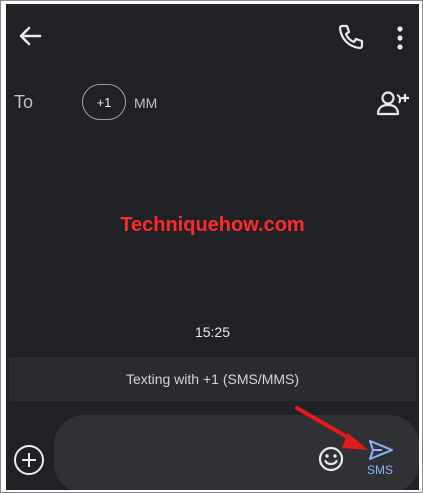 The width and height of the screenshot is (423, 493). What do you see at coordinates (145, 103) in the screenshot?
I see `recipient-name: MM` at bounding box center [145, 103].